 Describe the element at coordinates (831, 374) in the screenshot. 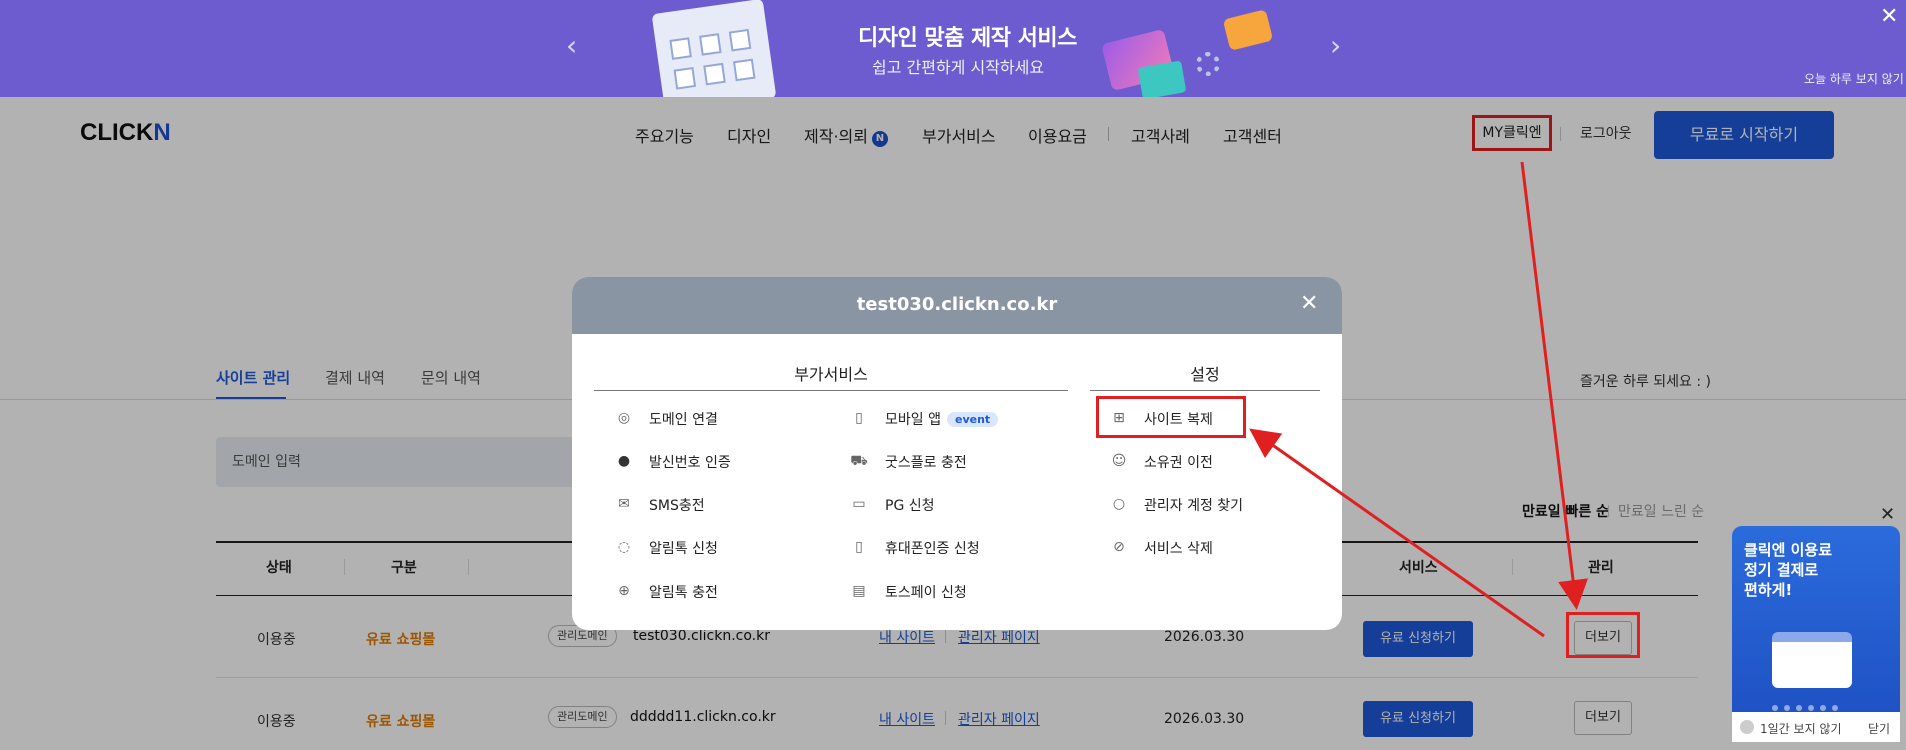

I see `addons-section-title: 부가서비스` at that location.